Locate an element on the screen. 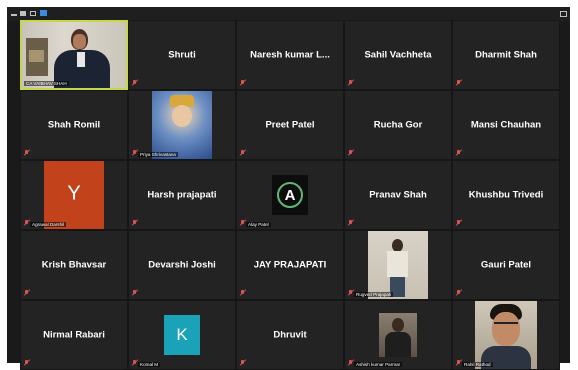 The width and height of the screenshot is (578, 370). participant-tile: Sahil Vachheta is located at coordinates (398, 55).